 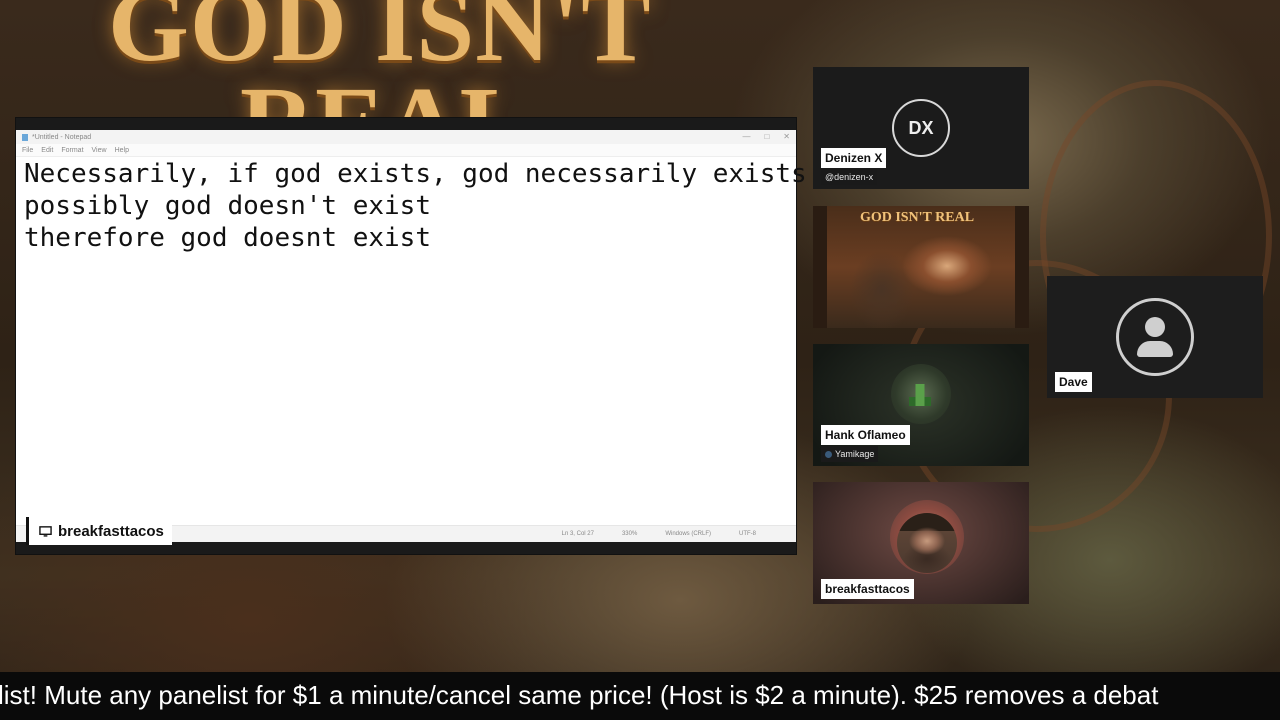 What do you see at coordinates (786, 136) in the screenshot?
I see `close-icon: ✕` at bounding box center [786, 136].